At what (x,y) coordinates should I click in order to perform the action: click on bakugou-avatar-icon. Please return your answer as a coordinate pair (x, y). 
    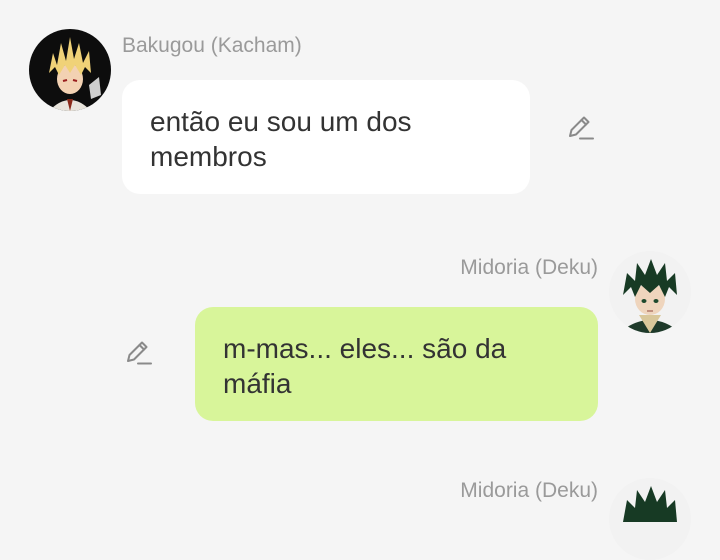
    Looking at the image, I should click on (70, 70).